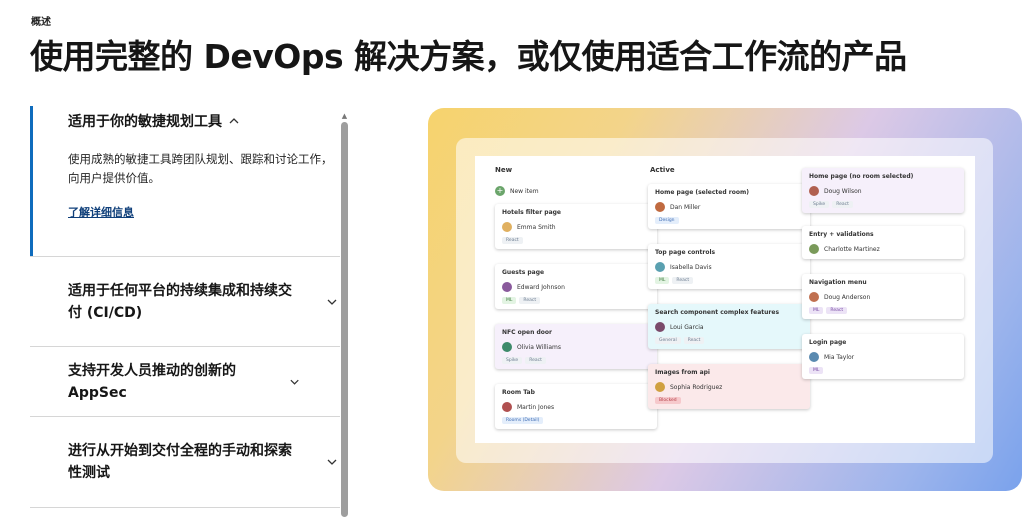 This screenshot has height=523, width=1024. What do you see at coordinates (468, 56) in the screenshot?
I see `page-title: 使用完整的 DevOps 解决方案，或仅使用适合工作流的产品` at bounding box center [468, 56].